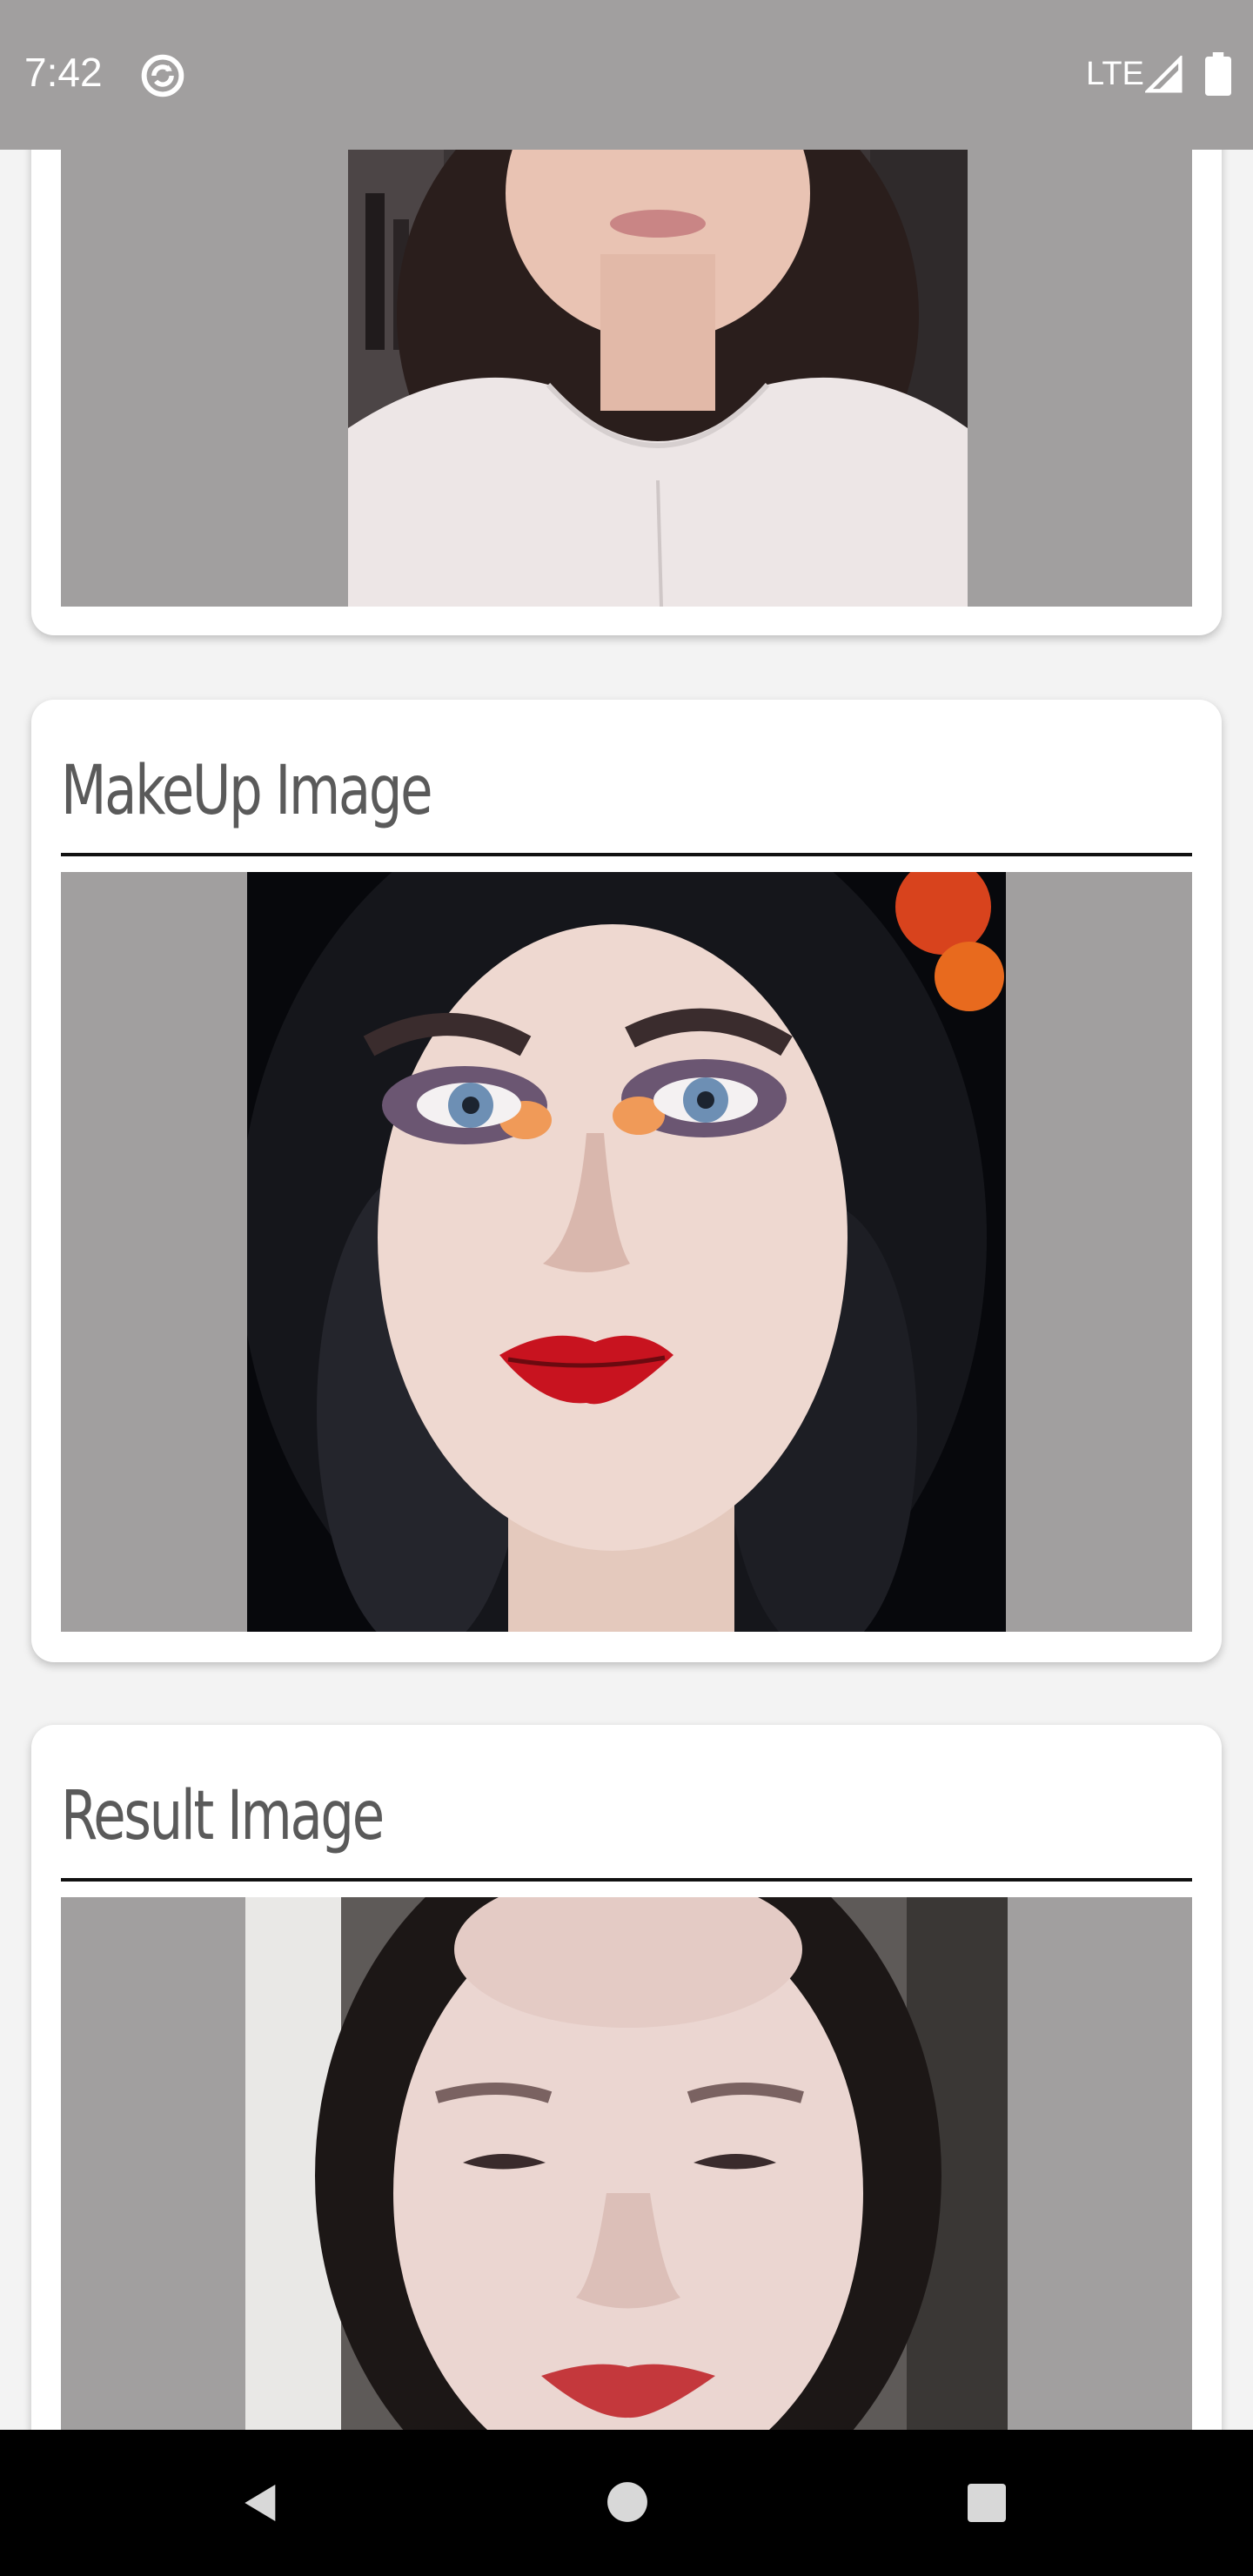  Describe the element at coordinates (1115, 74) in the screenshot. I see `network-type-label: LTE` at that location.